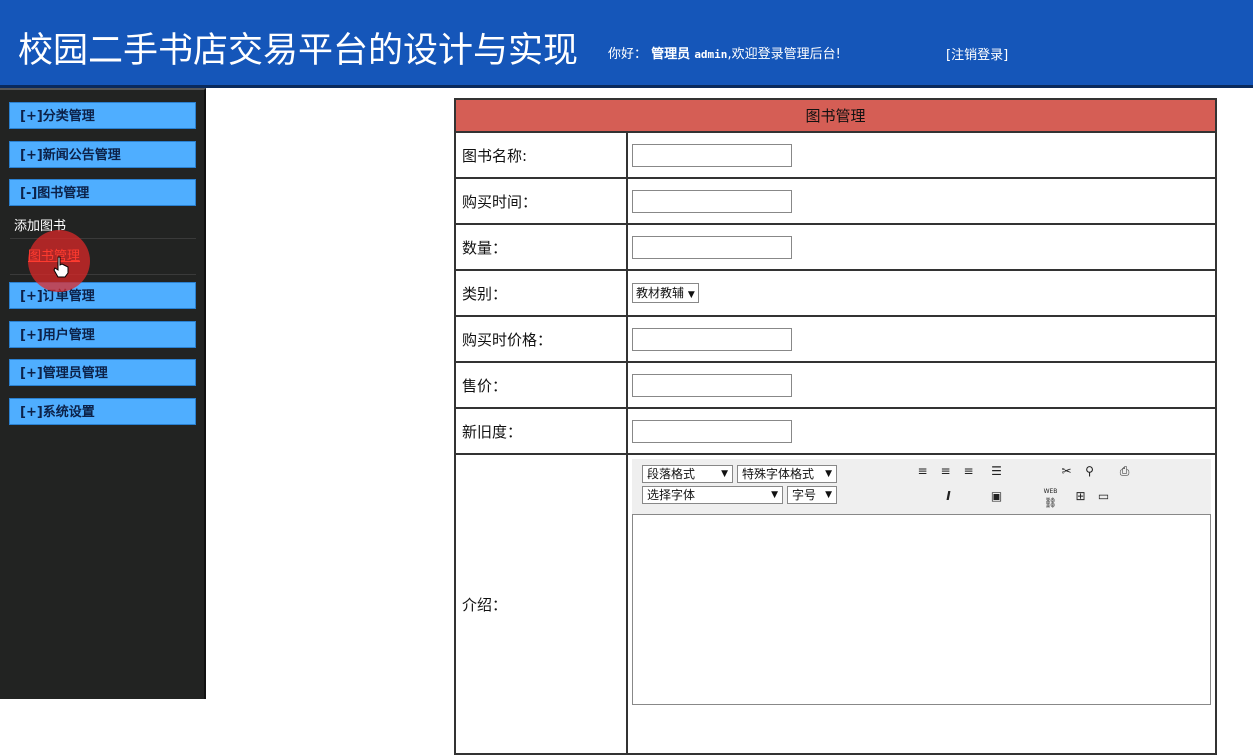 The width and height of the screenshot is (1253, 755). I want to click on menu-category-management: [+]分类管理, so click(102, 115).